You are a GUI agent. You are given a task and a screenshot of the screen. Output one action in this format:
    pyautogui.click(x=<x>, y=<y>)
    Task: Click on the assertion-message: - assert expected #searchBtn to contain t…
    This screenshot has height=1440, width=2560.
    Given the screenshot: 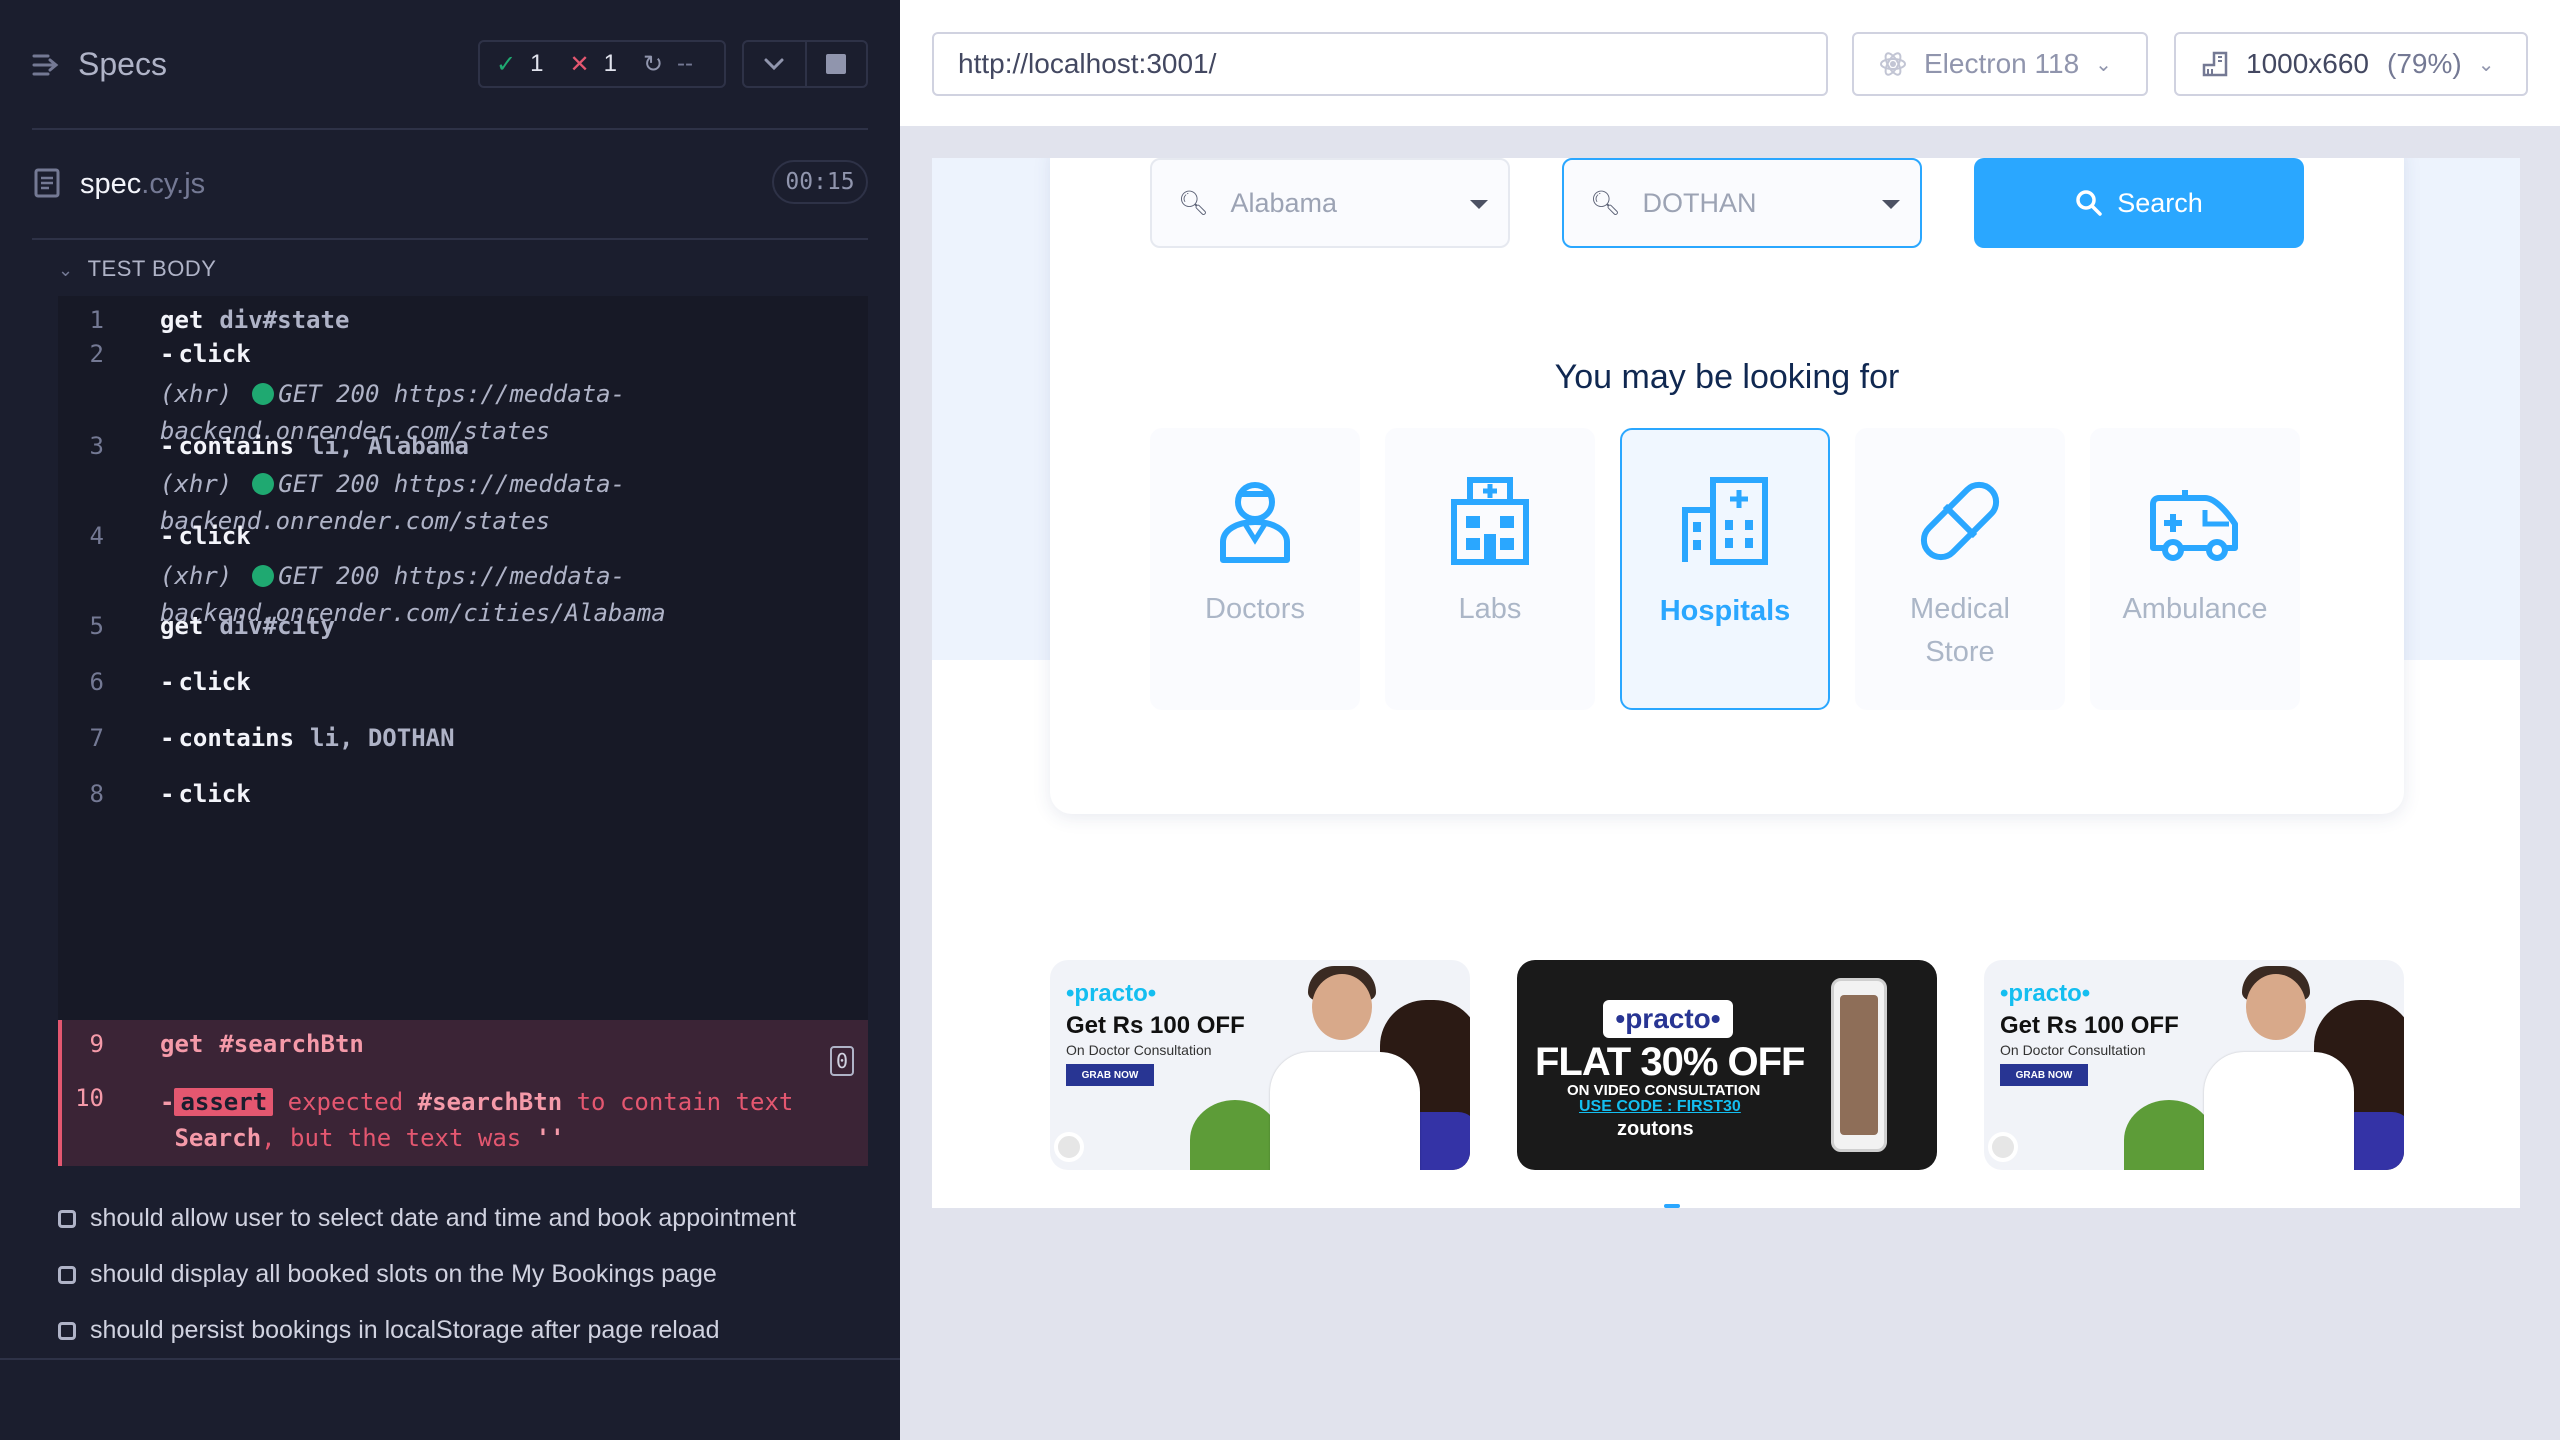 What is the action you would take?
    pyautogui.click(x=477, y=1120)
    